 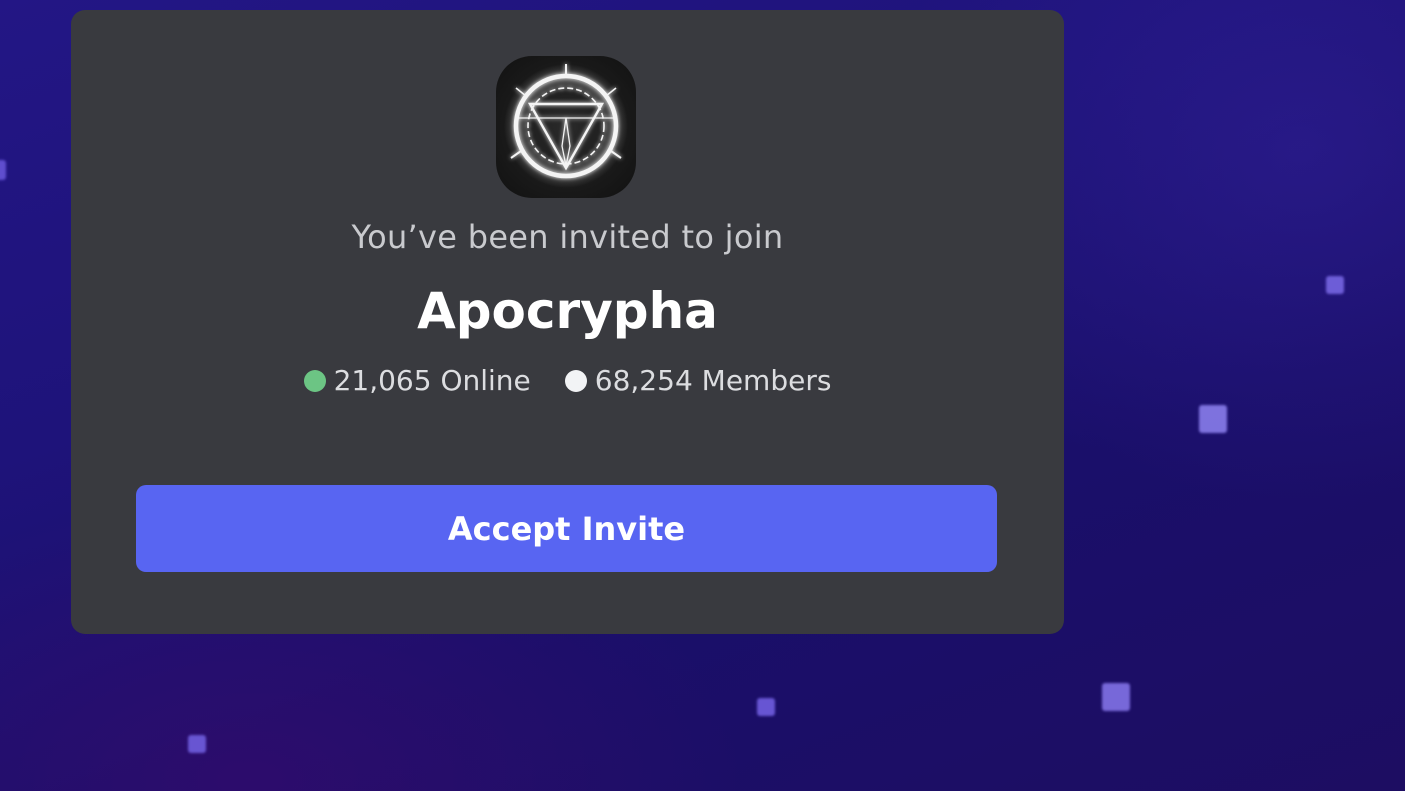 I want to click on green-dot-icon, so click(x=314, y=380).